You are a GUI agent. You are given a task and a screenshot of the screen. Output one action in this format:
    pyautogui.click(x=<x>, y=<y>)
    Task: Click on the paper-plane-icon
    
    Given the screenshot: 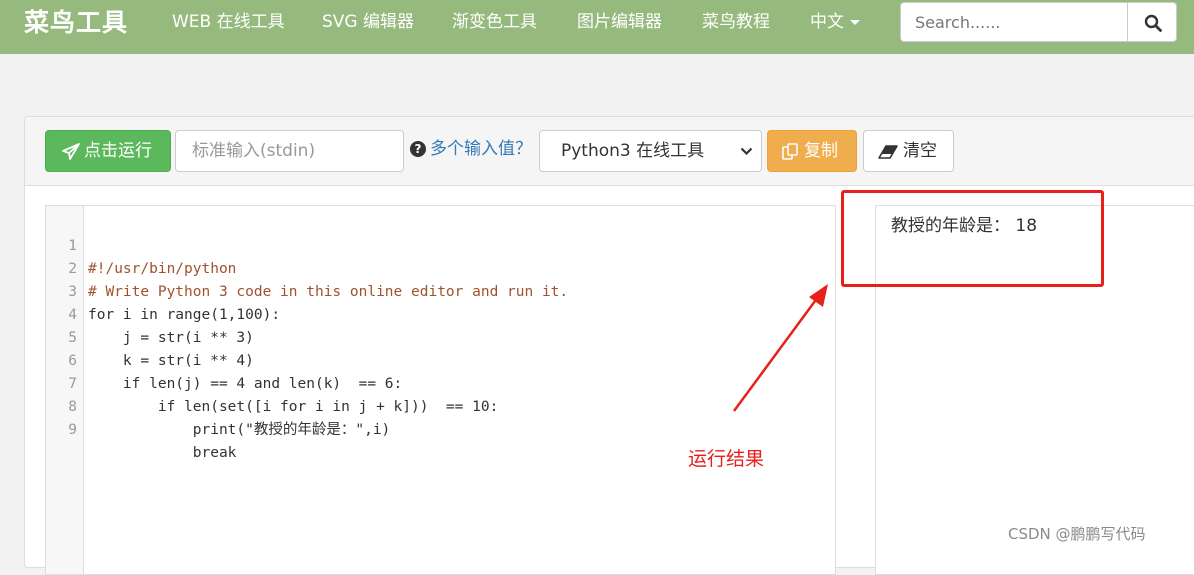 What is the action you would take?
    pyautogui.click(x=71, y=151)
    